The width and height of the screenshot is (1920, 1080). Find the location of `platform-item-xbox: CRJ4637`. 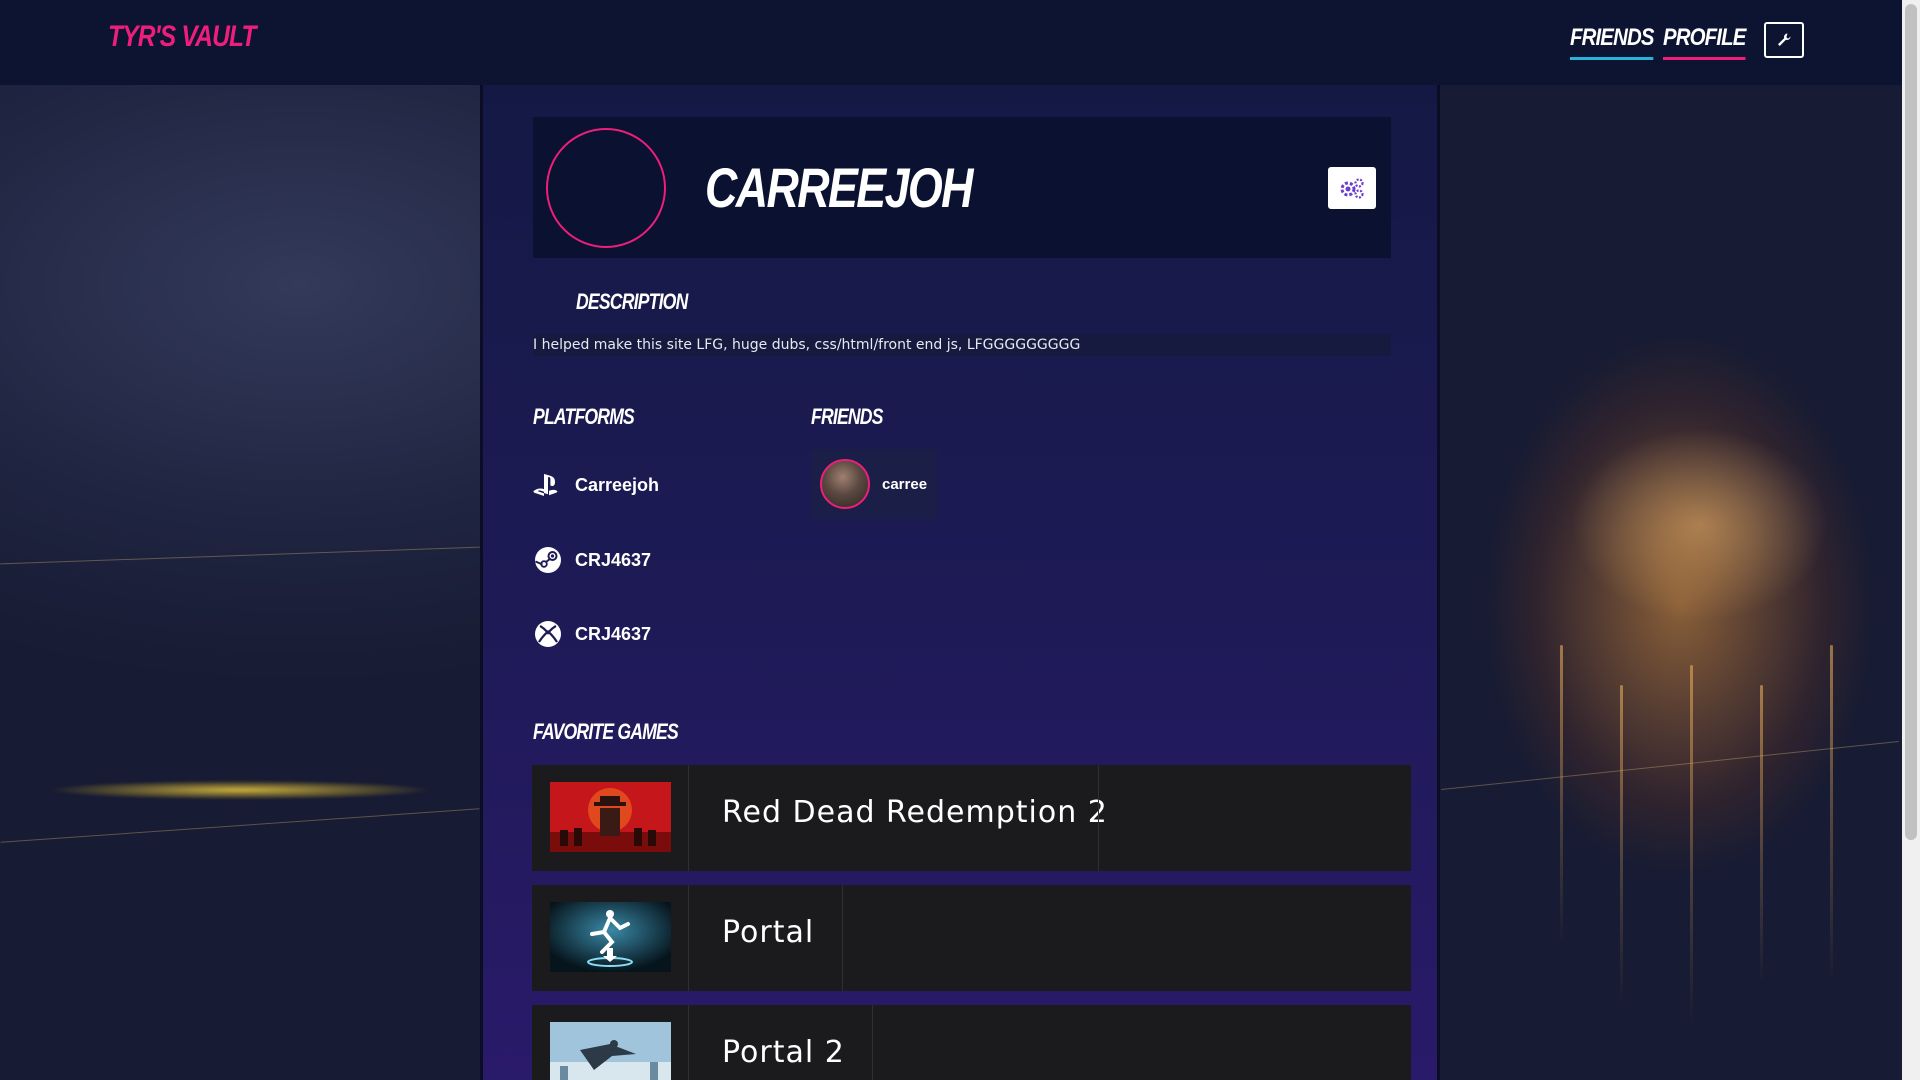

platform-item-xbox: CRJ4637 is located at coordinates (592, 634).